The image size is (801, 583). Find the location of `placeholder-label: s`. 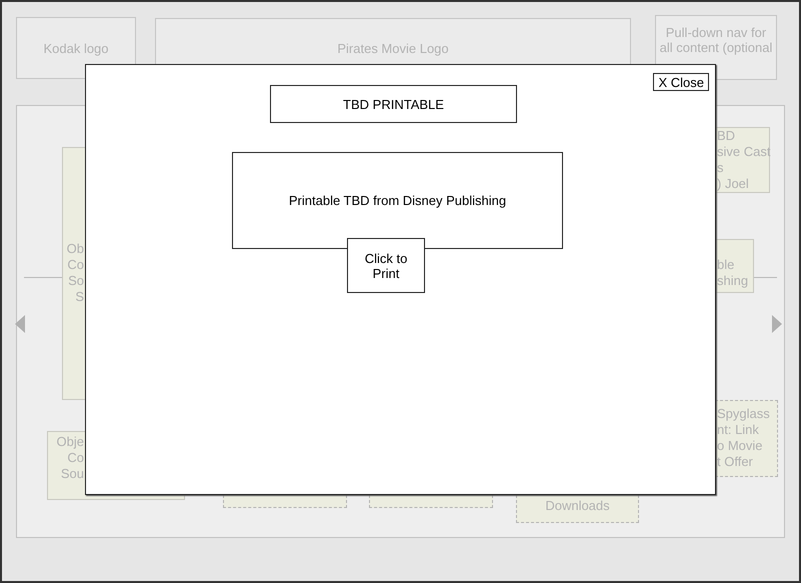

placeholder-label: s is located at coordinates (720, 168).